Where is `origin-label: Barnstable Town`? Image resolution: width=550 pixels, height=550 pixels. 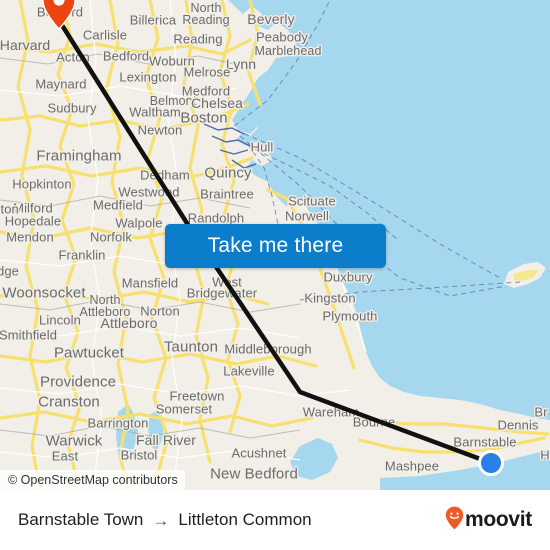
origin-label: Barnstable Town is located at coordinates (81, 519).